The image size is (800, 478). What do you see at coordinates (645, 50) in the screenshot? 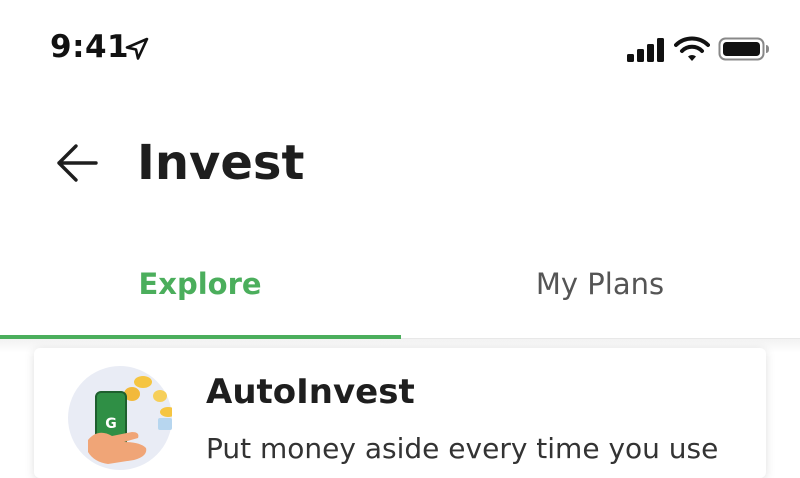
I see `signal-bars-icon` at bounding box center [645, 50].